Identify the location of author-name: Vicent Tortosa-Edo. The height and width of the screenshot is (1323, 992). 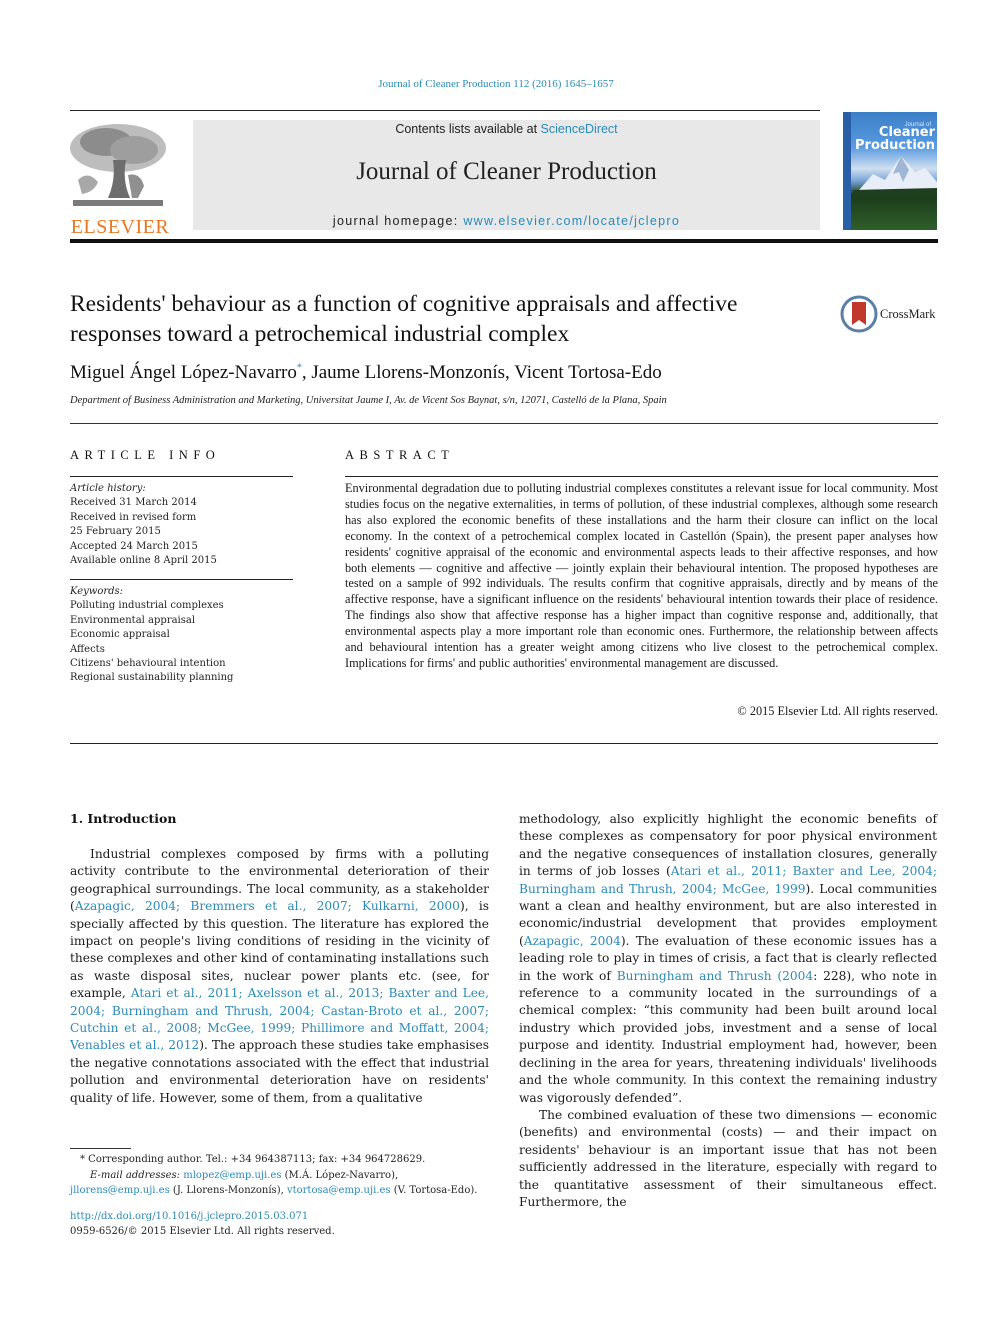
(588, 372).